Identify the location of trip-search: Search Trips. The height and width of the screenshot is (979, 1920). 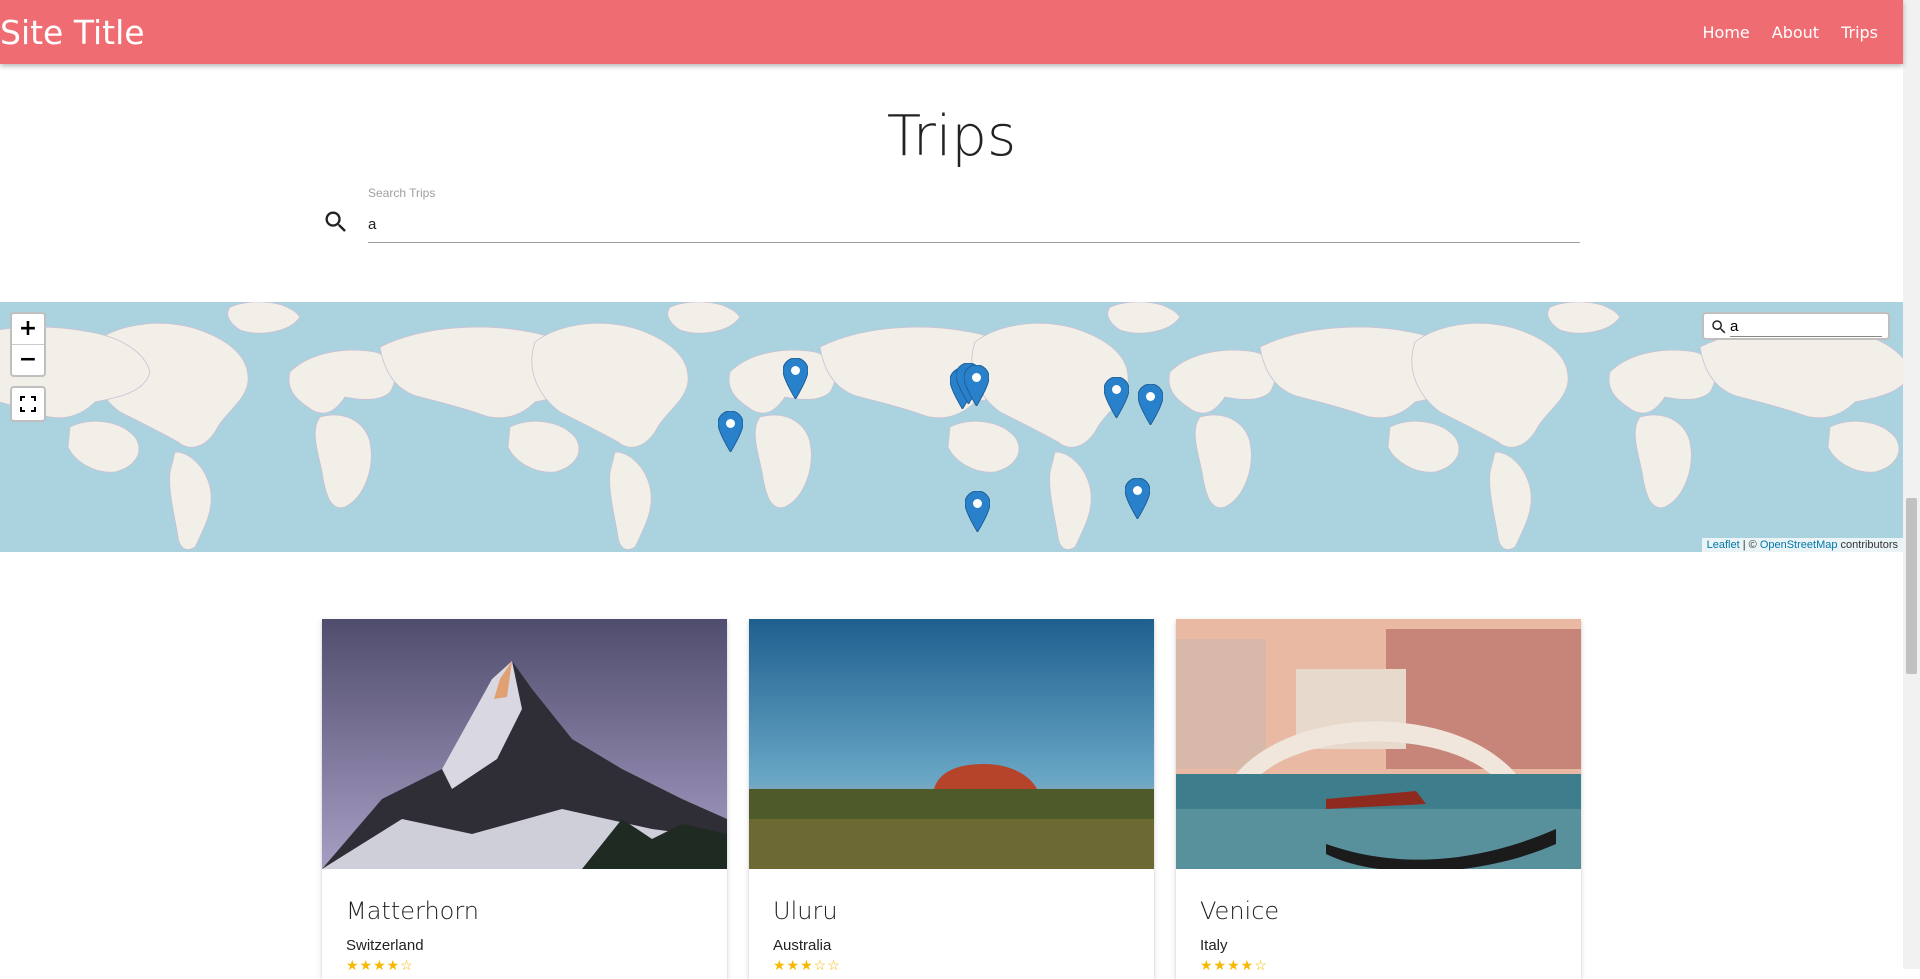
(951, 216).